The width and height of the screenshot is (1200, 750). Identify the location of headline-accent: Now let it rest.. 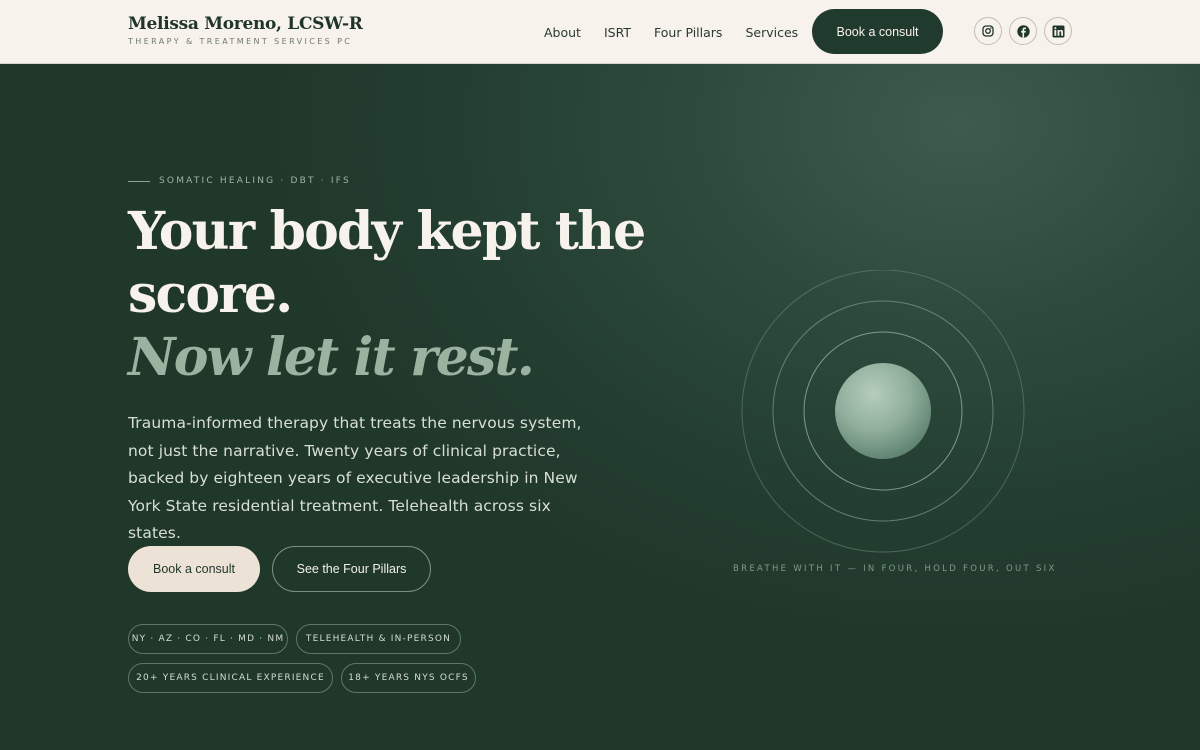
(331, 357).